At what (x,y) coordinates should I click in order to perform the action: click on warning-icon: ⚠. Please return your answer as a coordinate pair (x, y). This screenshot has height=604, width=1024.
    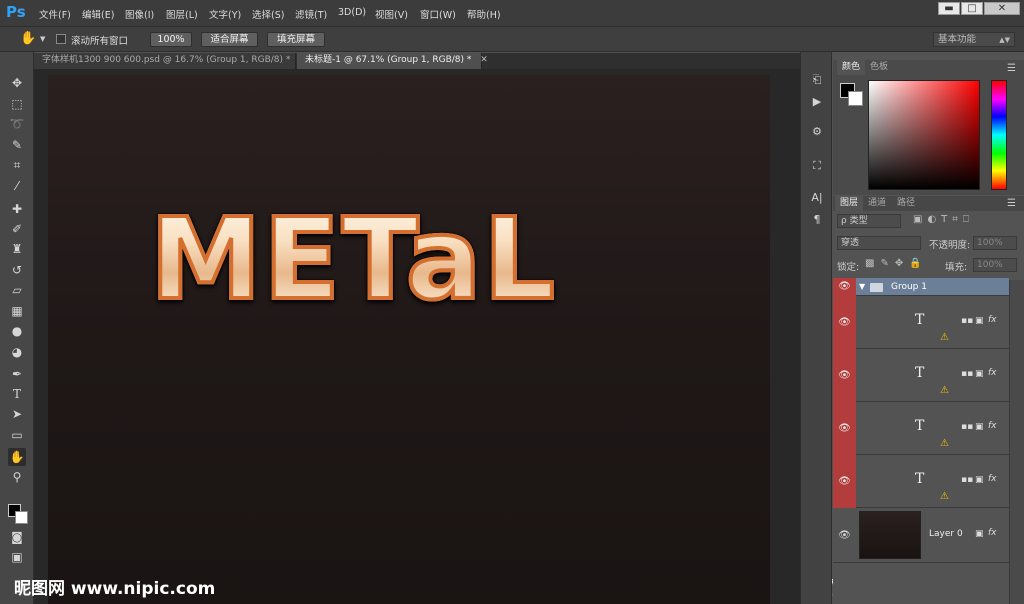
    Looking at the image, I should click on (944, 443).